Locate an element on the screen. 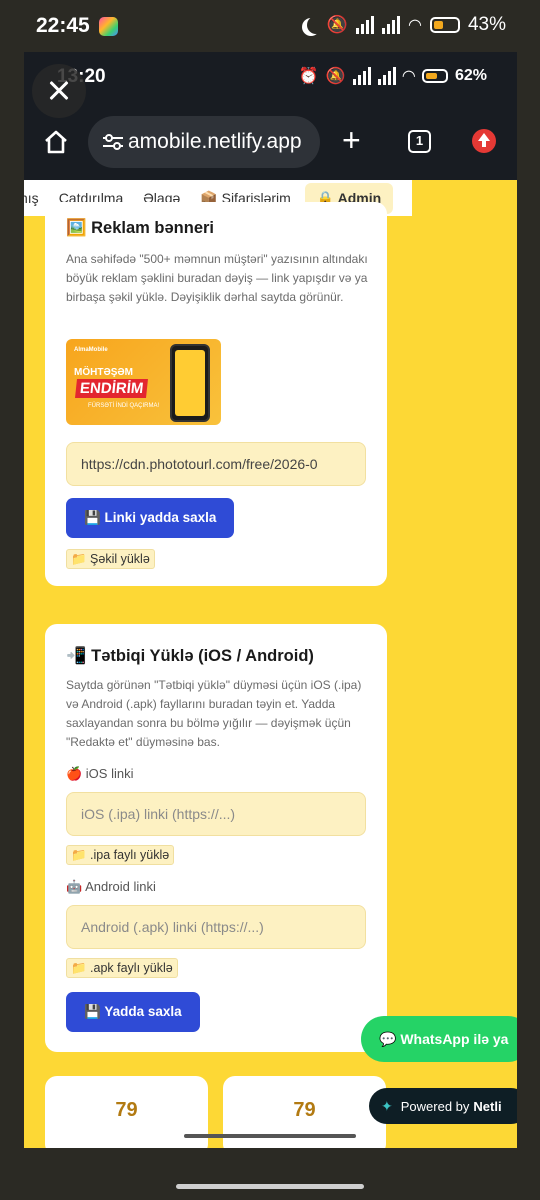  outer-status-icons: 🔕 ◠ 43% is located at coordinates (403, 25).